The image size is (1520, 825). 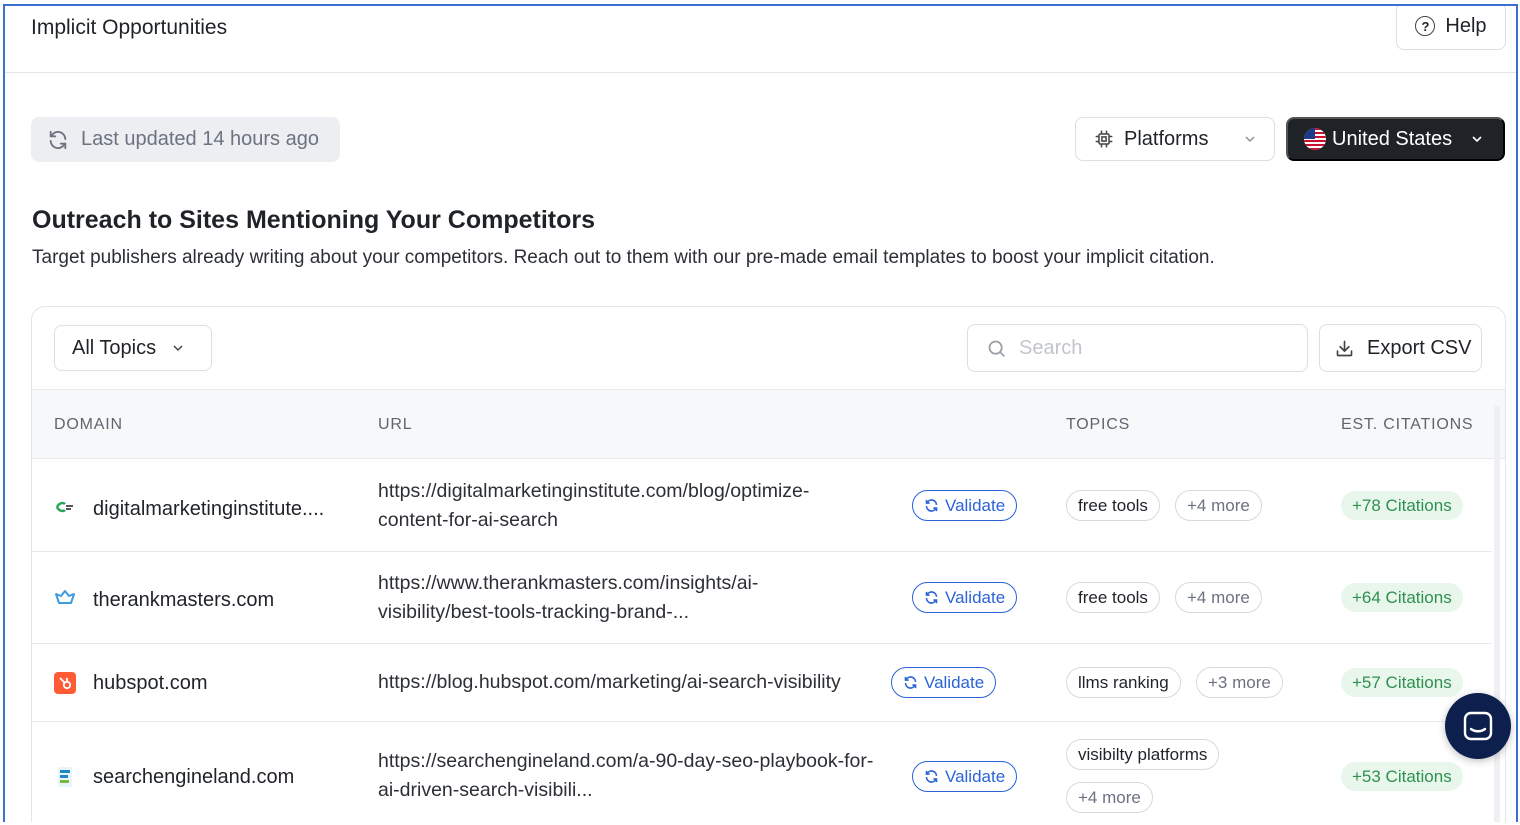 What do you see at coordinates (1123, 682) in the screenshot?
I see `topic-chip: llms ranking` at bounding box center [1123, 682].